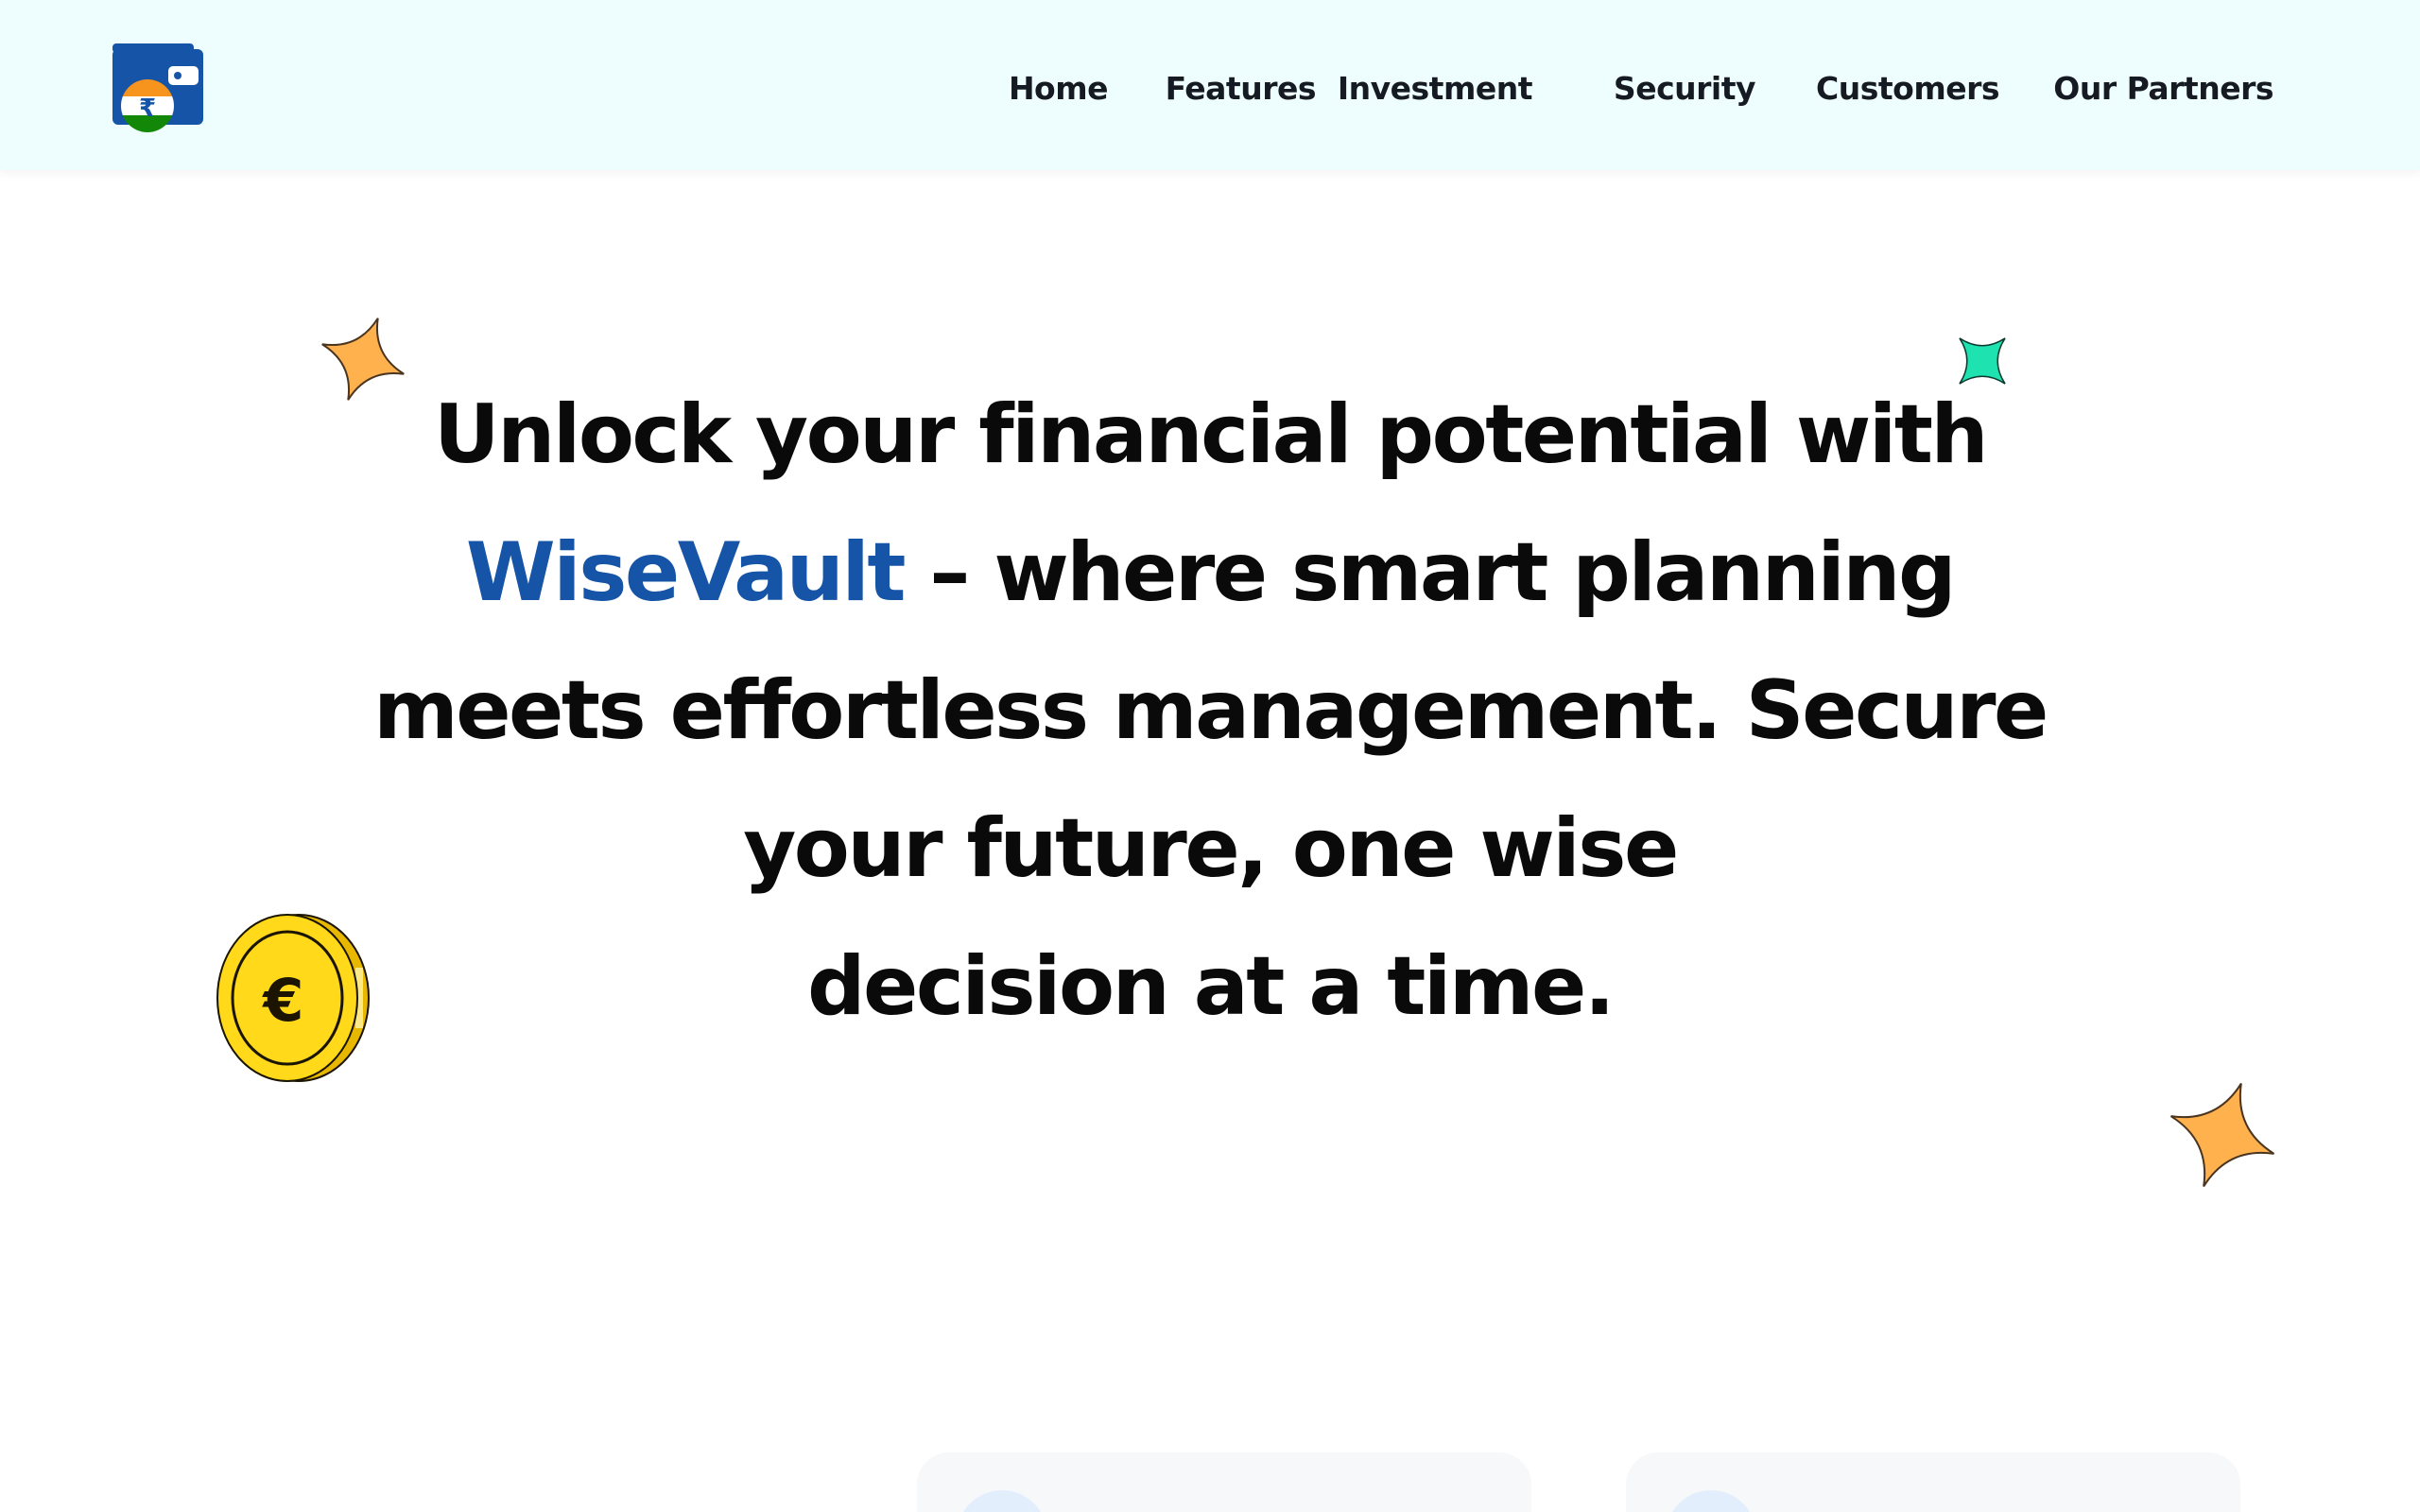 This screenshot has height=1512, width=2420. Describe the element at coordinates (1059, 88) in the screenshot. I see `nav-home: Home` at that location.